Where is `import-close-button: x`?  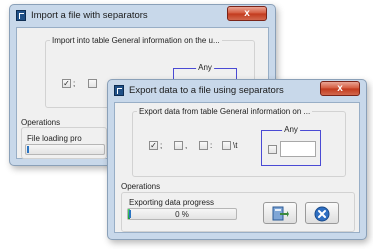 import-close-button: x is located at coordinates (247, 13).